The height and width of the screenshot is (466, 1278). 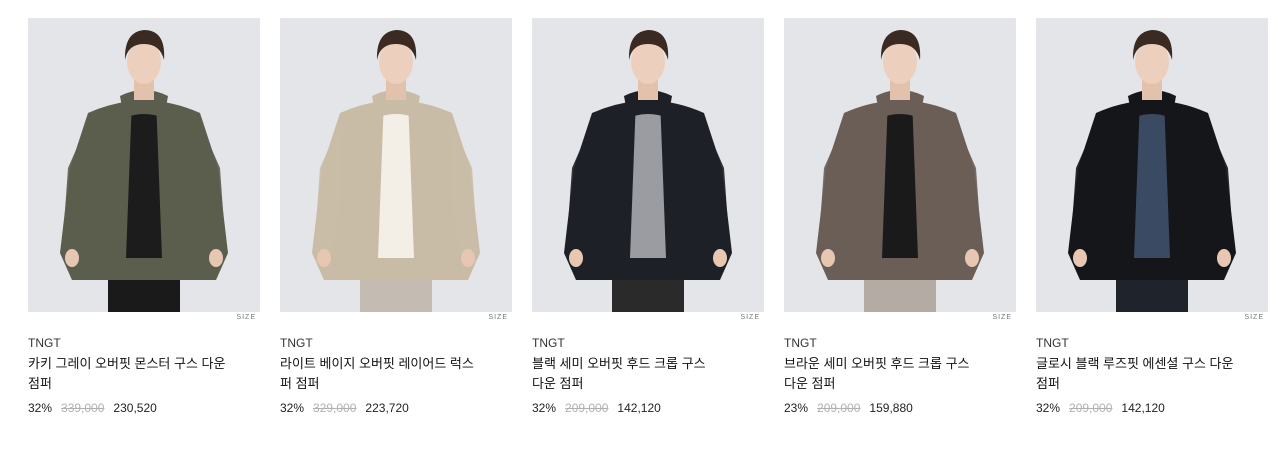 I want to click on model-photo-glossy-black-puffer, so click(x=1152, y=171).